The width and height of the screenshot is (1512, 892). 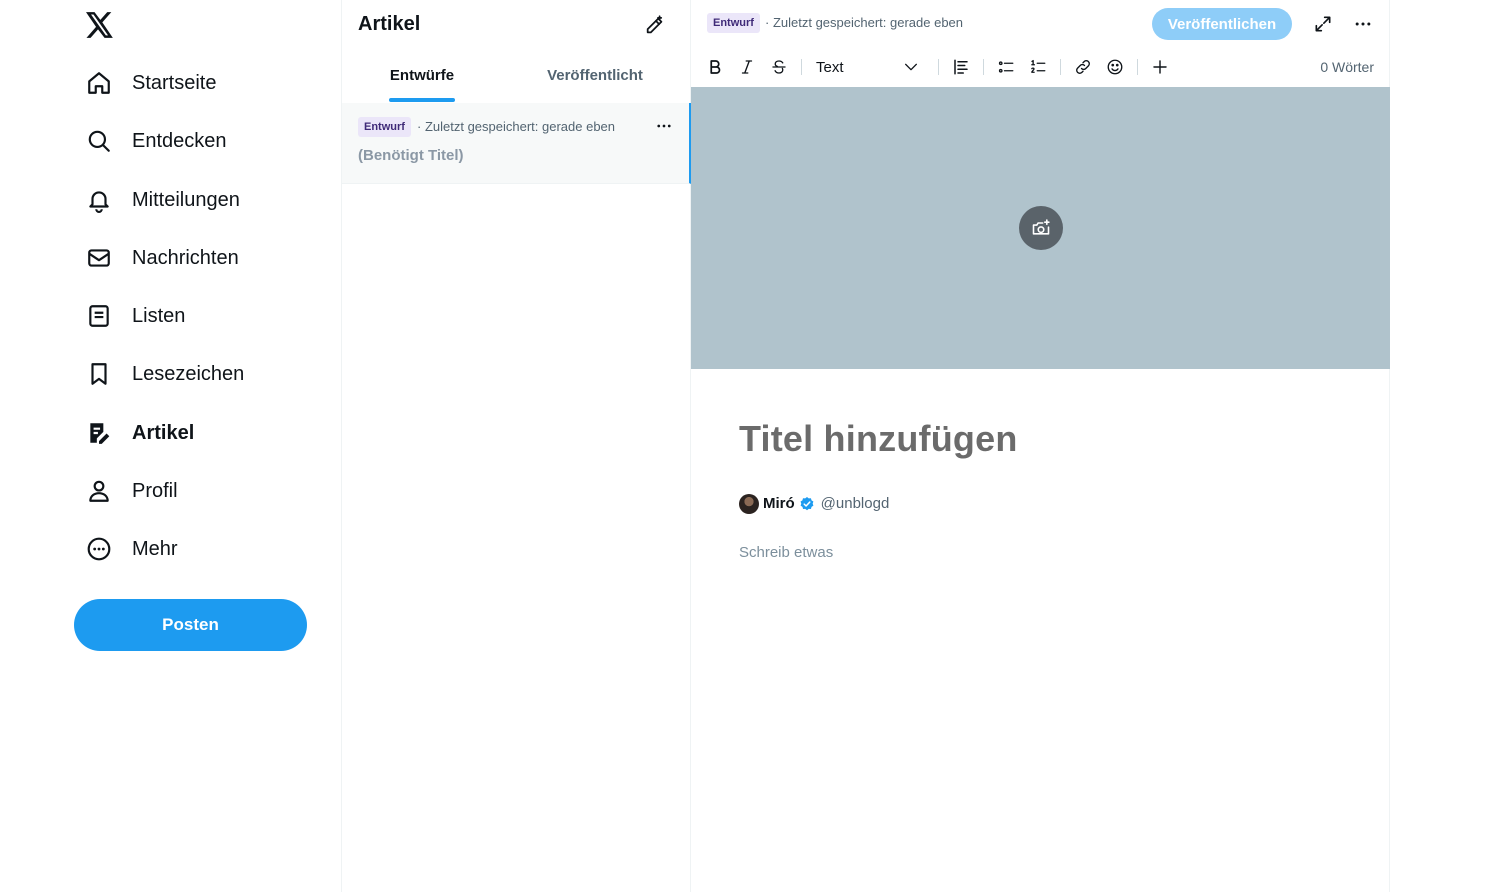 I want to click on author-name: Miró, so click(x=779, y=503).